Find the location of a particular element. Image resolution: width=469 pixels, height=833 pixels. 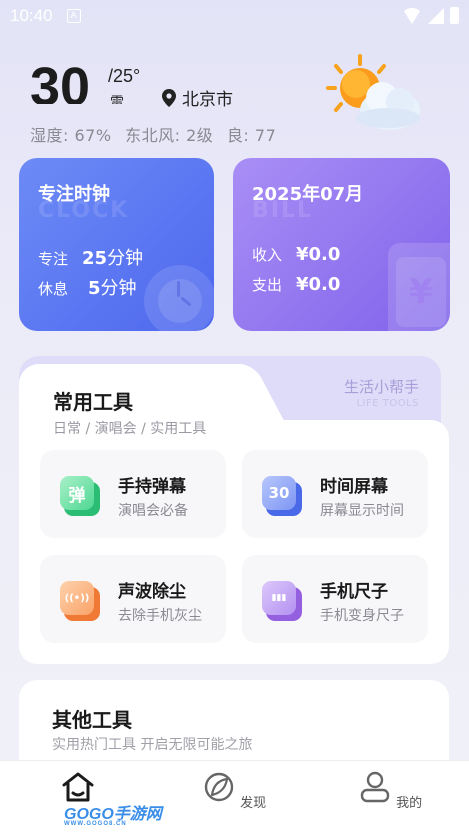

weather-details: 湿度: 67% 东北风: 2级 良: 77 is located at coordinates (157, 134).